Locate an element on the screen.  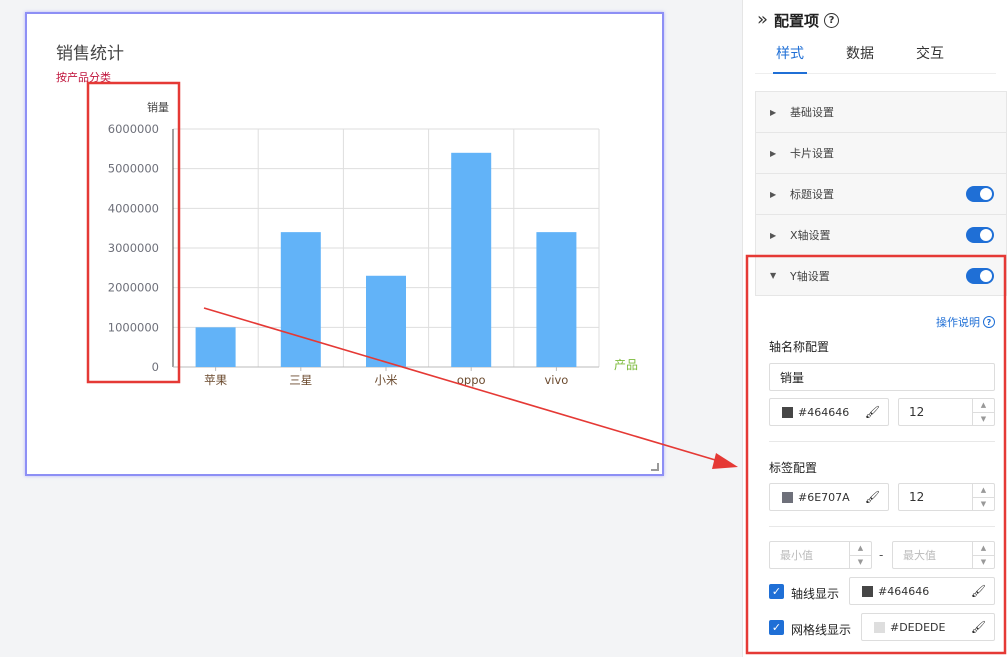
help-link: 操作说明 ? is located at coordinates (965, 322).